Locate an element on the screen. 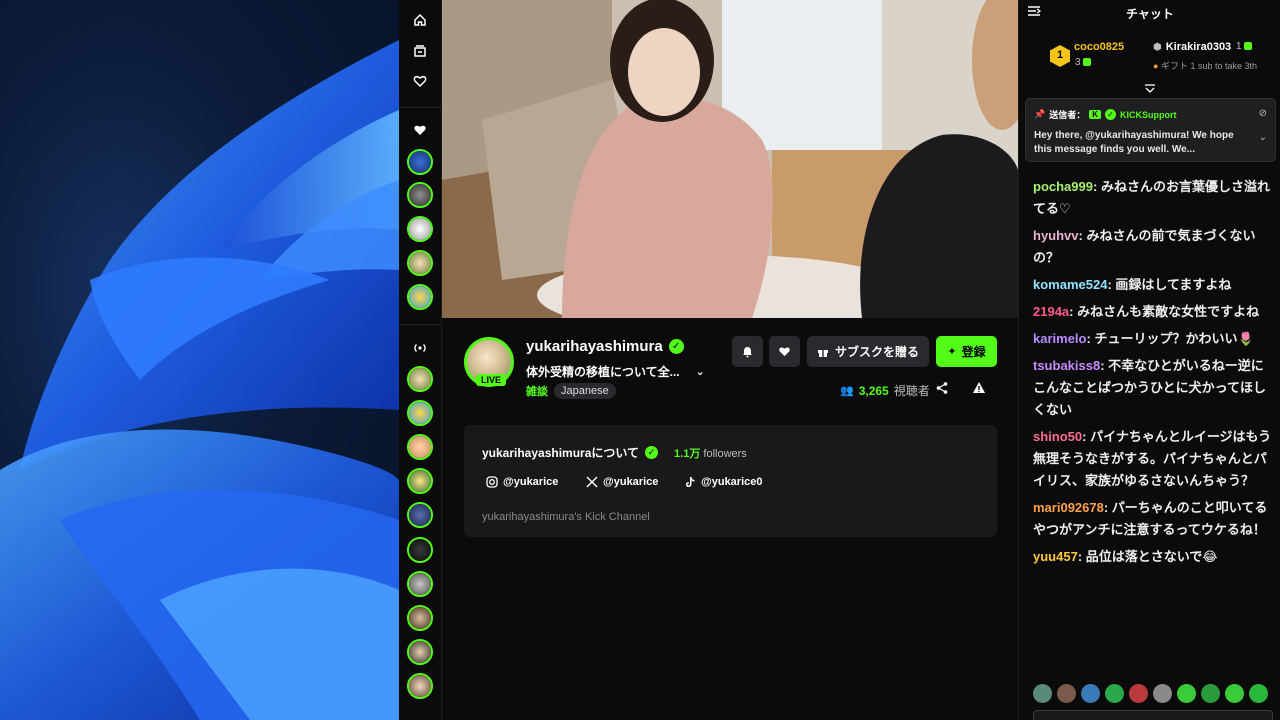  chat-message: yuu457: 品位は落とさないで😂 is located at coordinates (1153, 557).